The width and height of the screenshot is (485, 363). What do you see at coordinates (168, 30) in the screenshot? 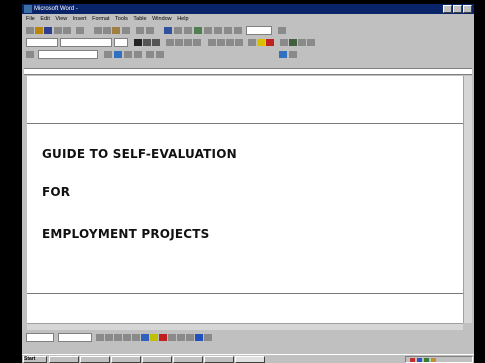
I see `hyperlink-icon` at bounding box center [168, 30].